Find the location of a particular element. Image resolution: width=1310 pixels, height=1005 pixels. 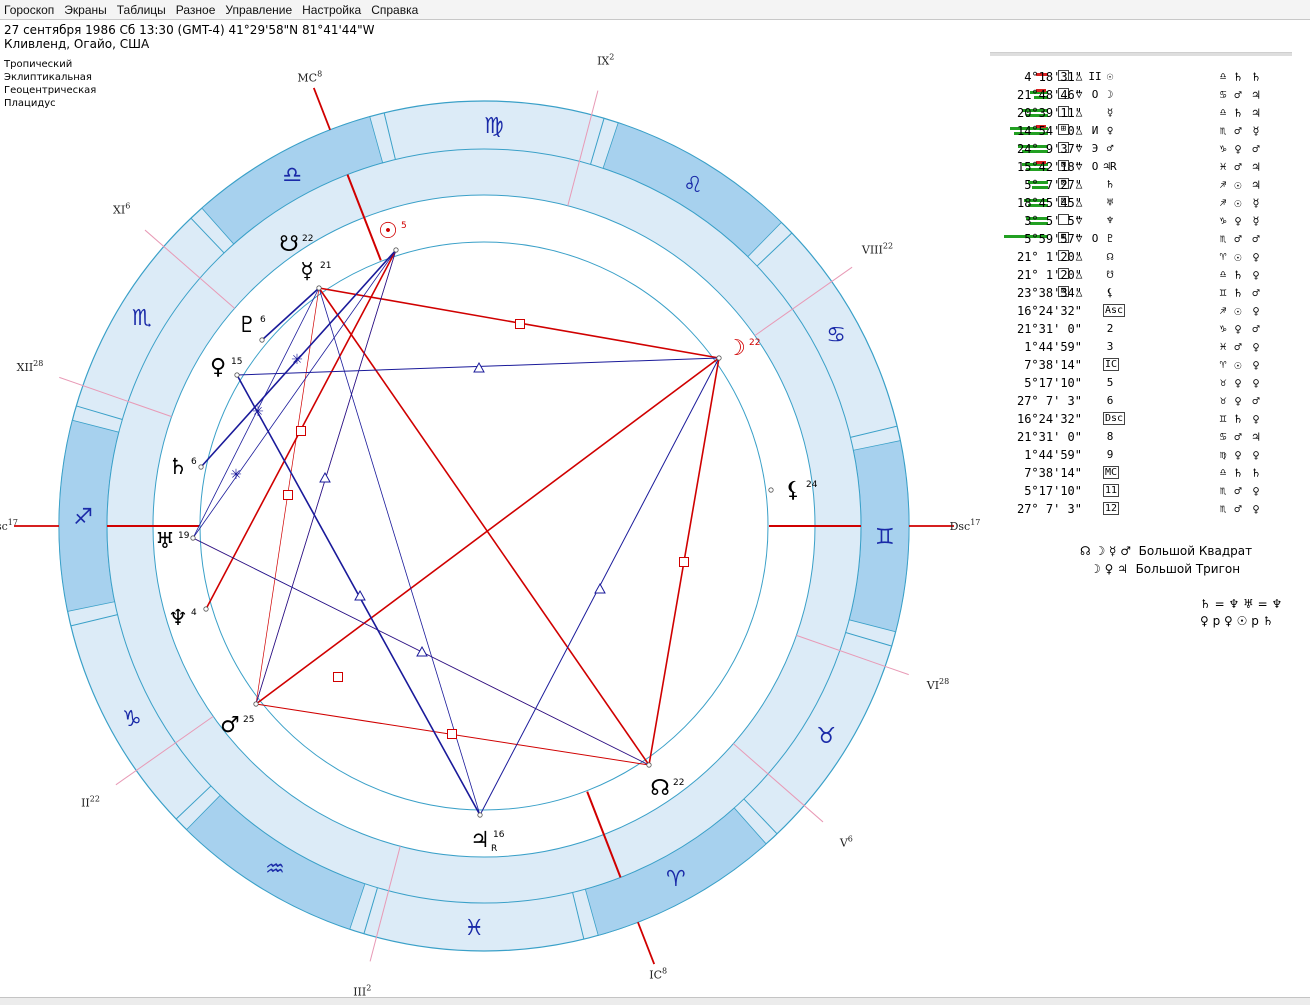

ruler-icon: ♃ is located at coordinates (1256, 185).